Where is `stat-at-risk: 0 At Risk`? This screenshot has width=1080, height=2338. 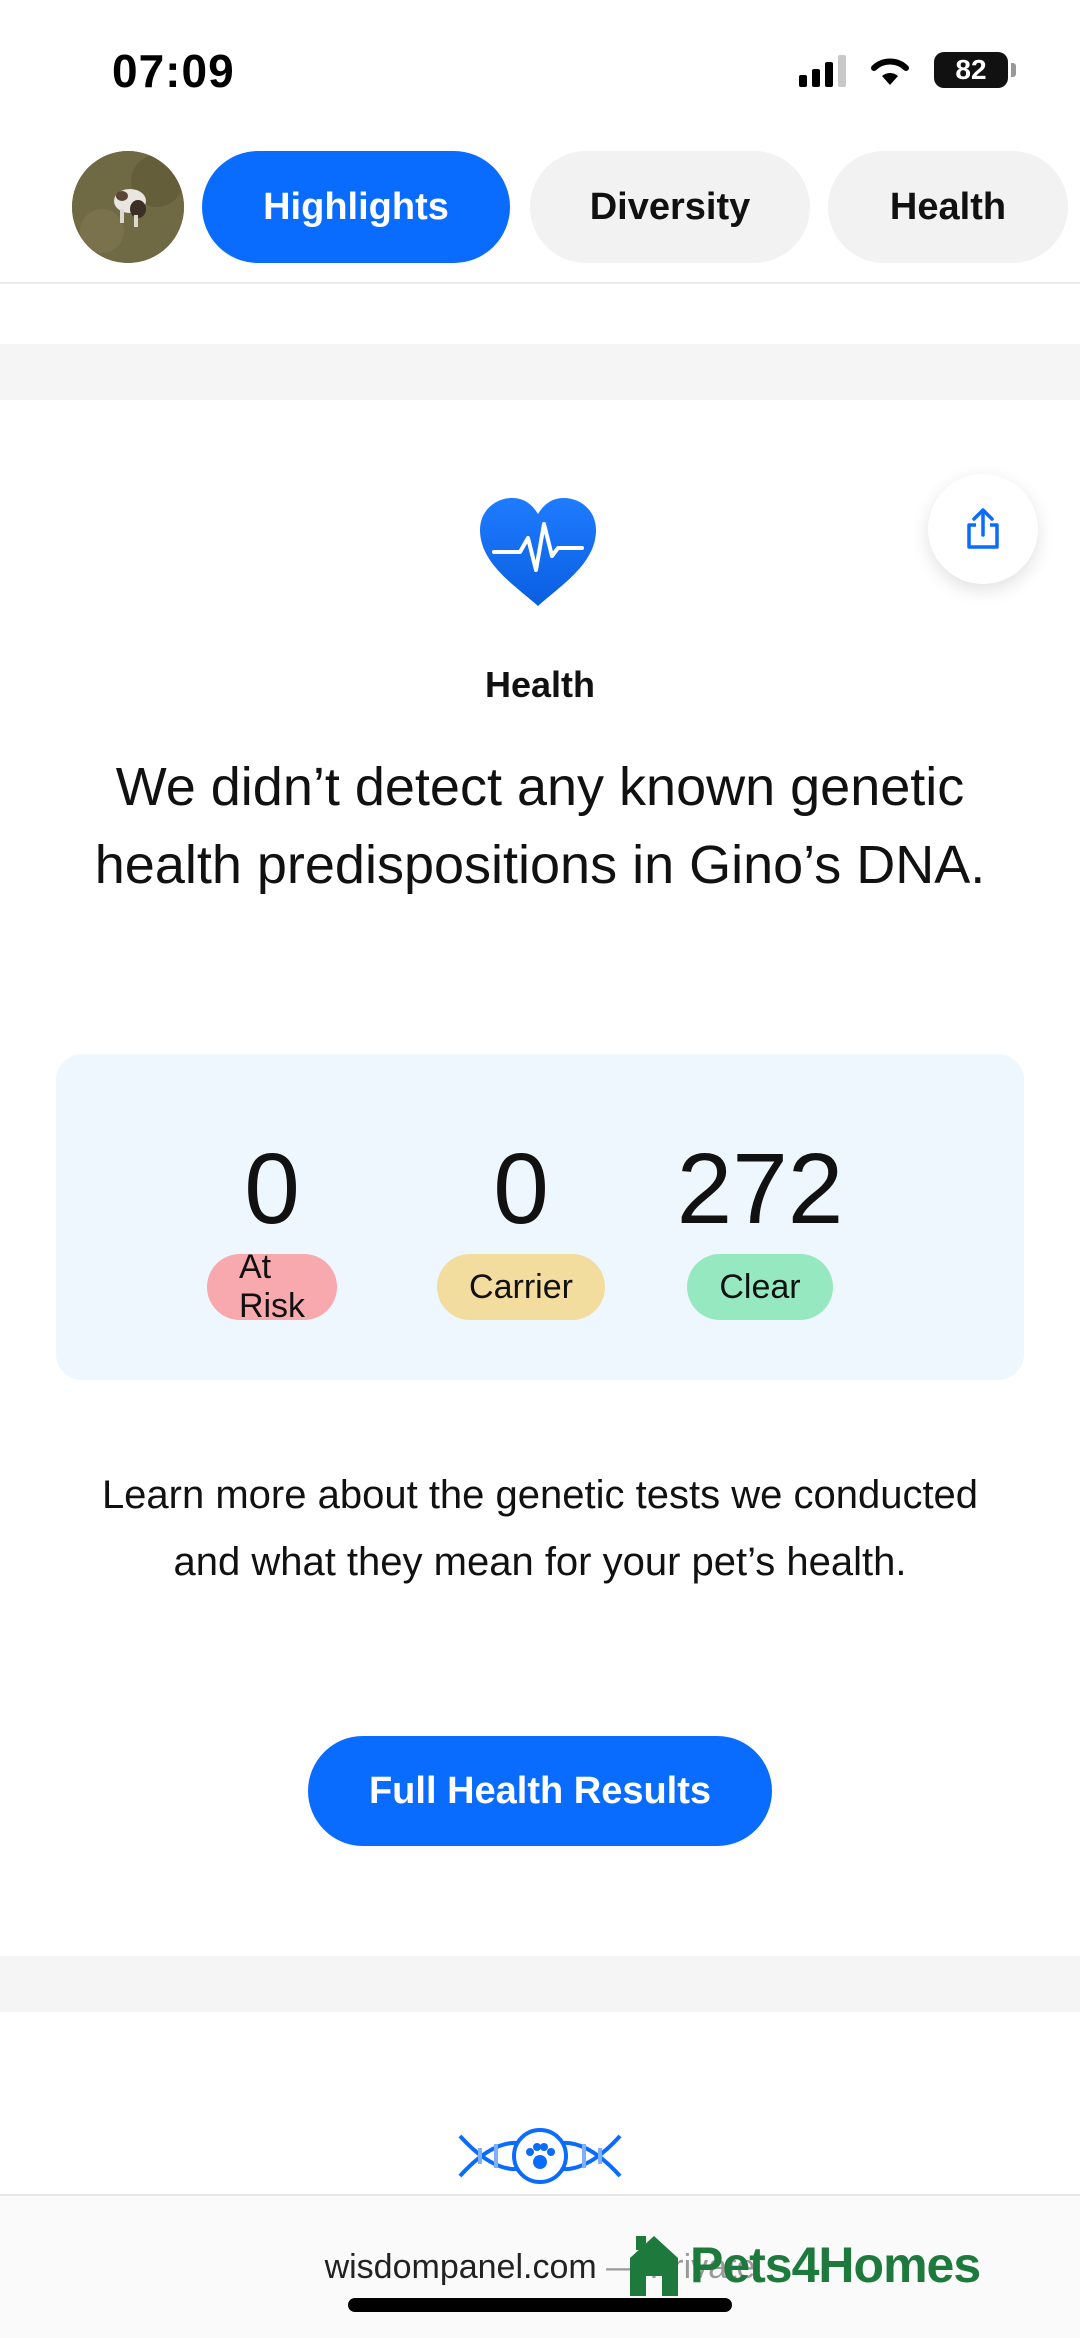 stat-at-risk: 0 At Risk is located at coordinates (272, 1229).